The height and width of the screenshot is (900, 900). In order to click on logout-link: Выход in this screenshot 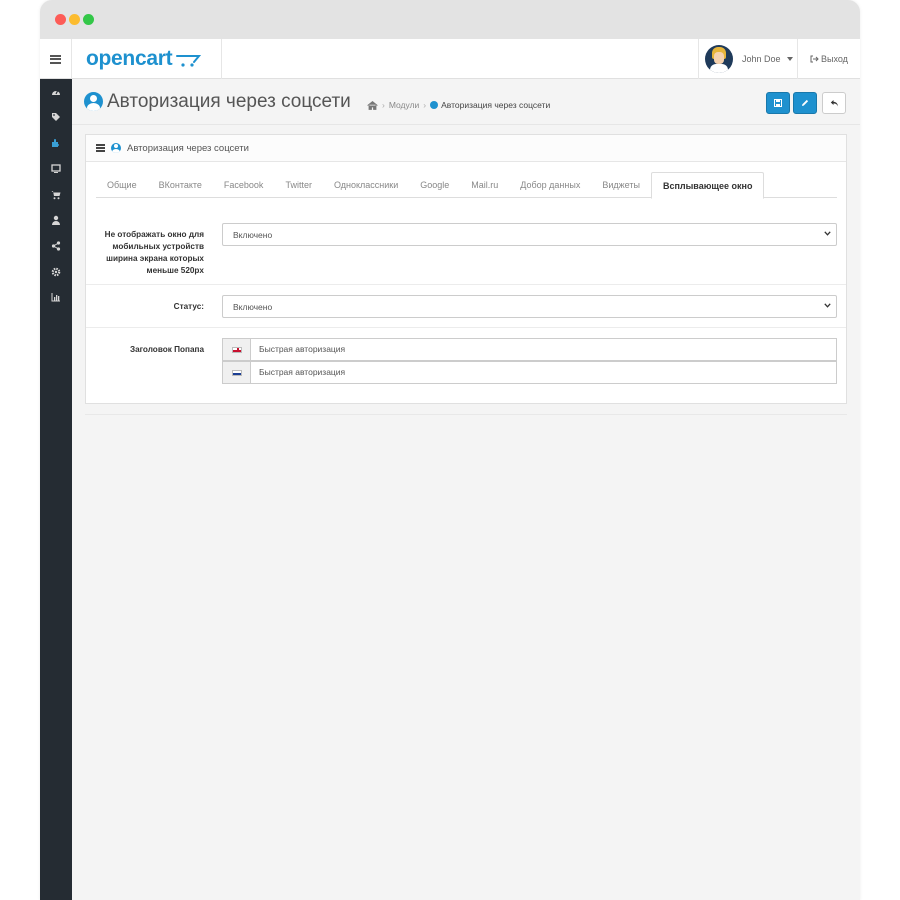, I will do `click(829, 59)`.